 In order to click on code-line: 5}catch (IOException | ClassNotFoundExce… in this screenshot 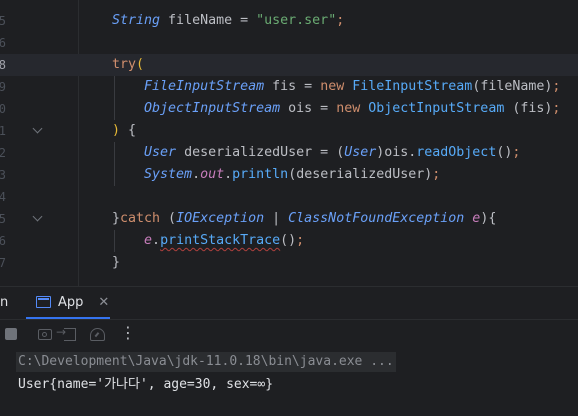, I will do `click(289, 219)`.